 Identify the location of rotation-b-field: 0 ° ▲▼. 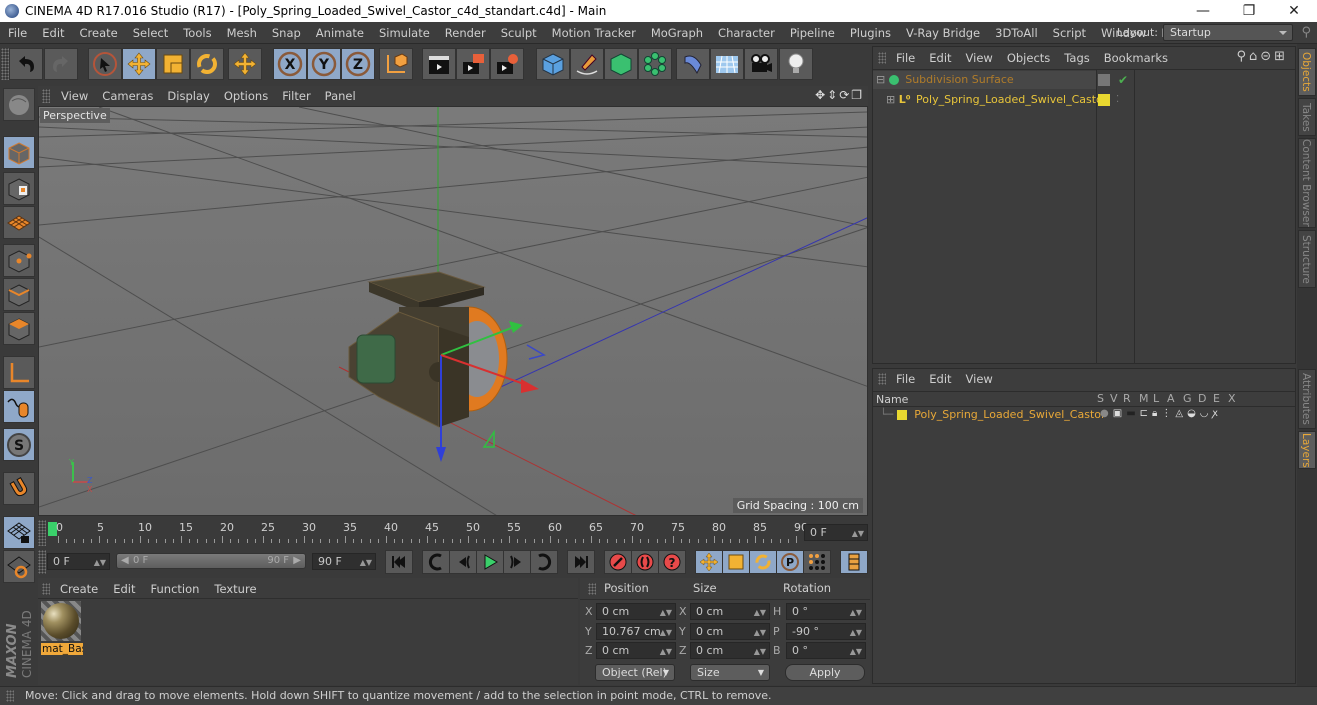
(826, 650).